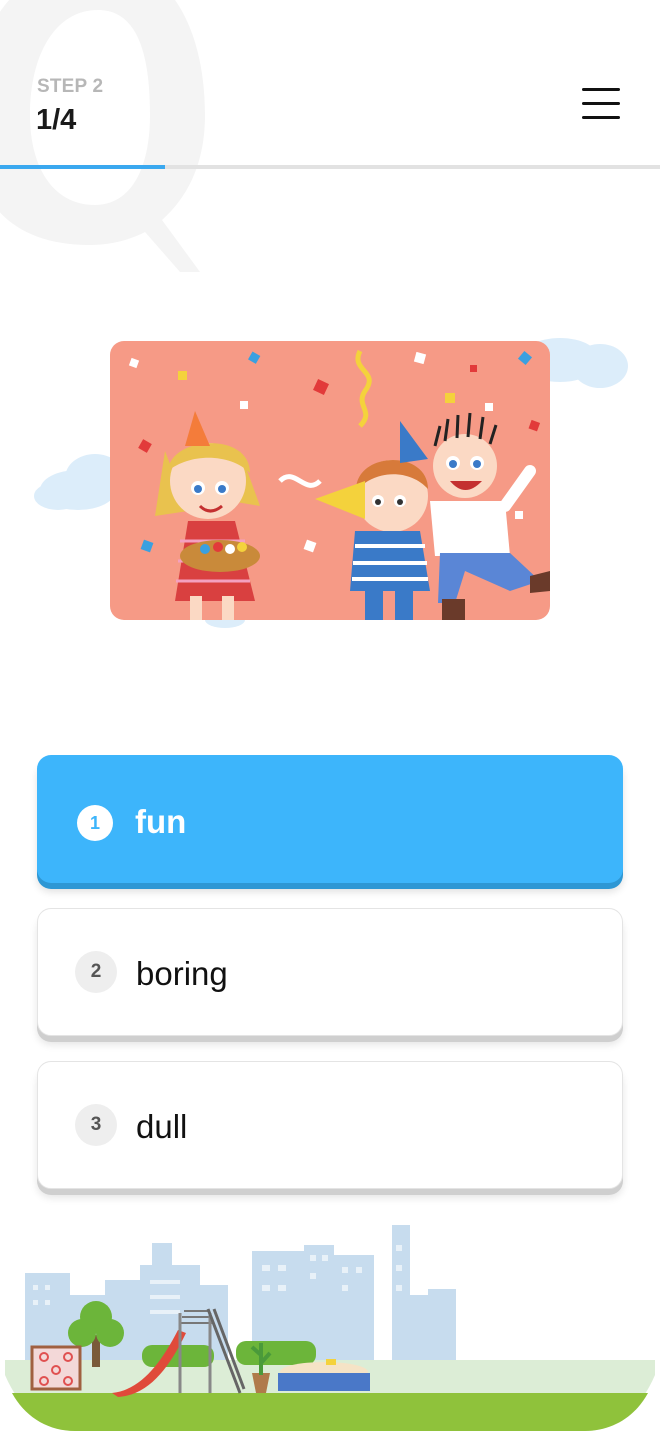 This screenshot has width=660, height=1431. I want to click on progress-counter: 1/4, so click(56, 120).